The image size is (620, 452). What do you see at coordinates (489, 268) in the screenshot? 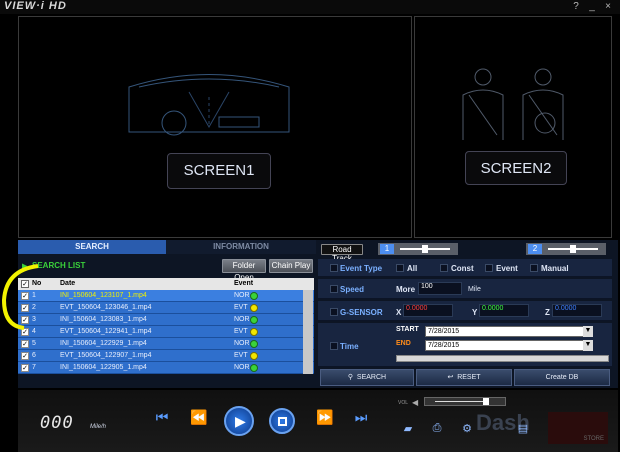
I see `event-checkbox` at bounding box center [489, 268].